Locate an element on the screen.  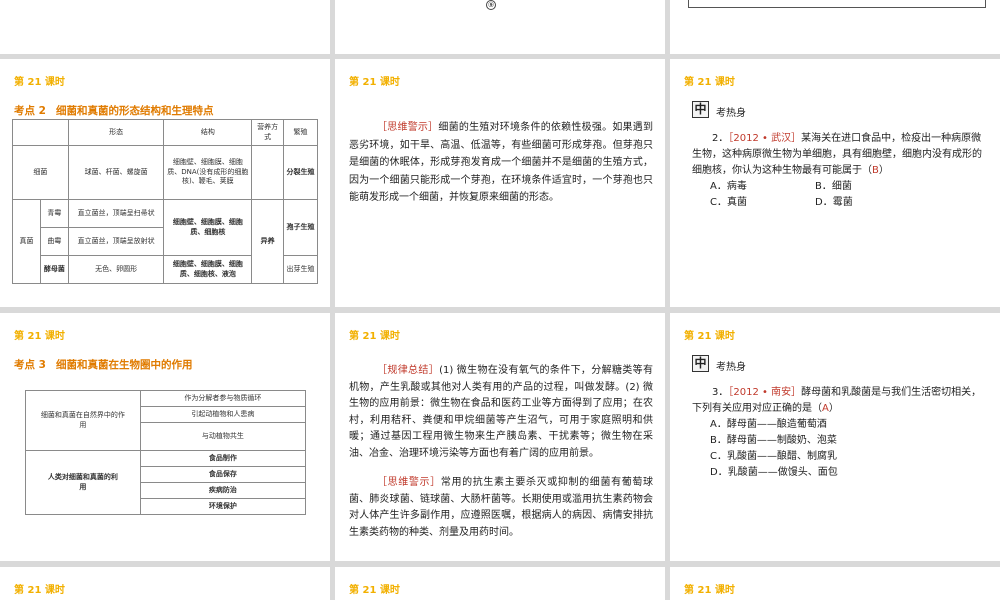
slide-top-left is located at coordinates (165, 27).